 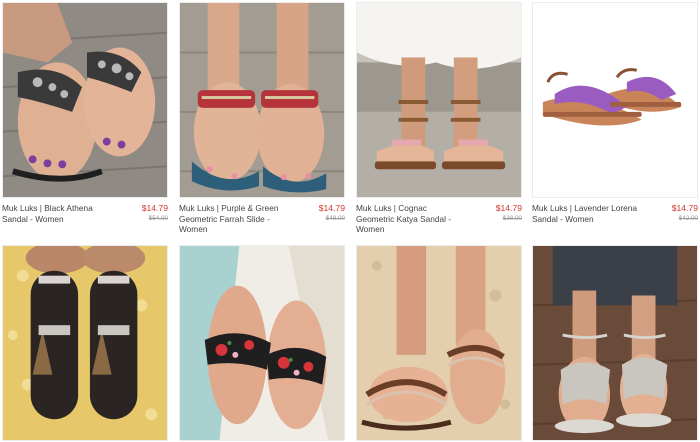 I want to click on sandal-photo-black-athena, so click(x=85, y=100).